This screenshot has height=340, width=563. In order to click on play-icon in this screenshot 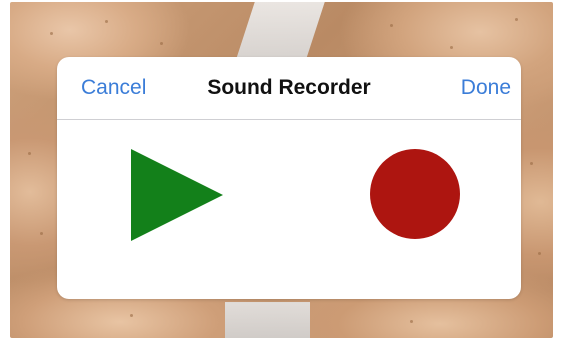, I will do `click(177, 195)`.